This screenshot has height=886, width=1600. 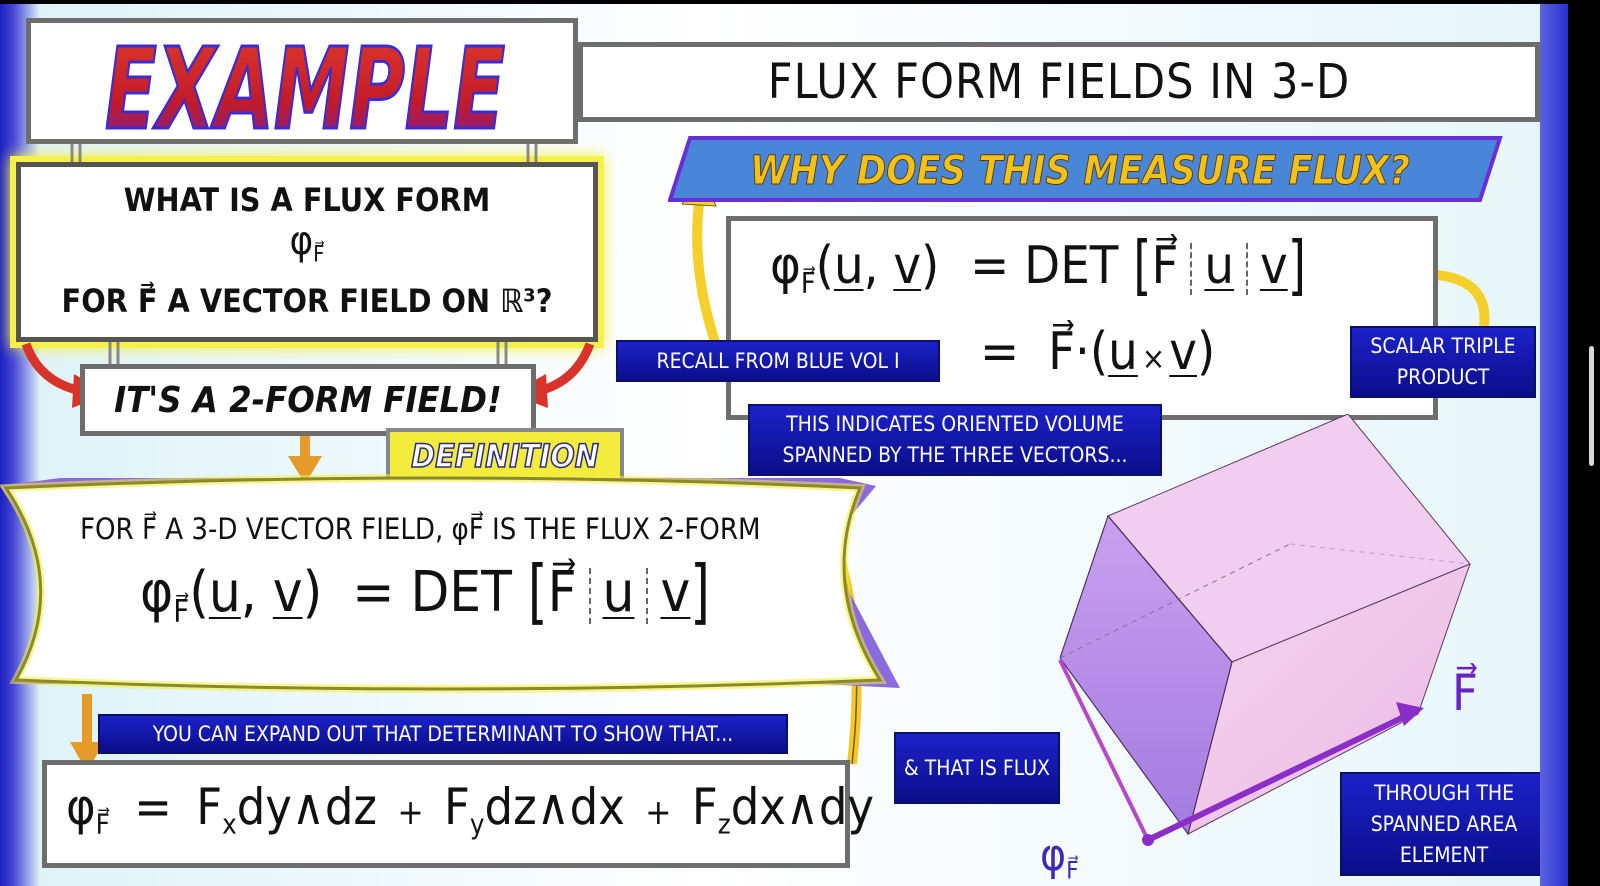 I want to click on expansion-formula: φF⃗ = Fxdy∧dz + Fydz∧dx + Fzdx∧dy, so click(x=470, y=809).